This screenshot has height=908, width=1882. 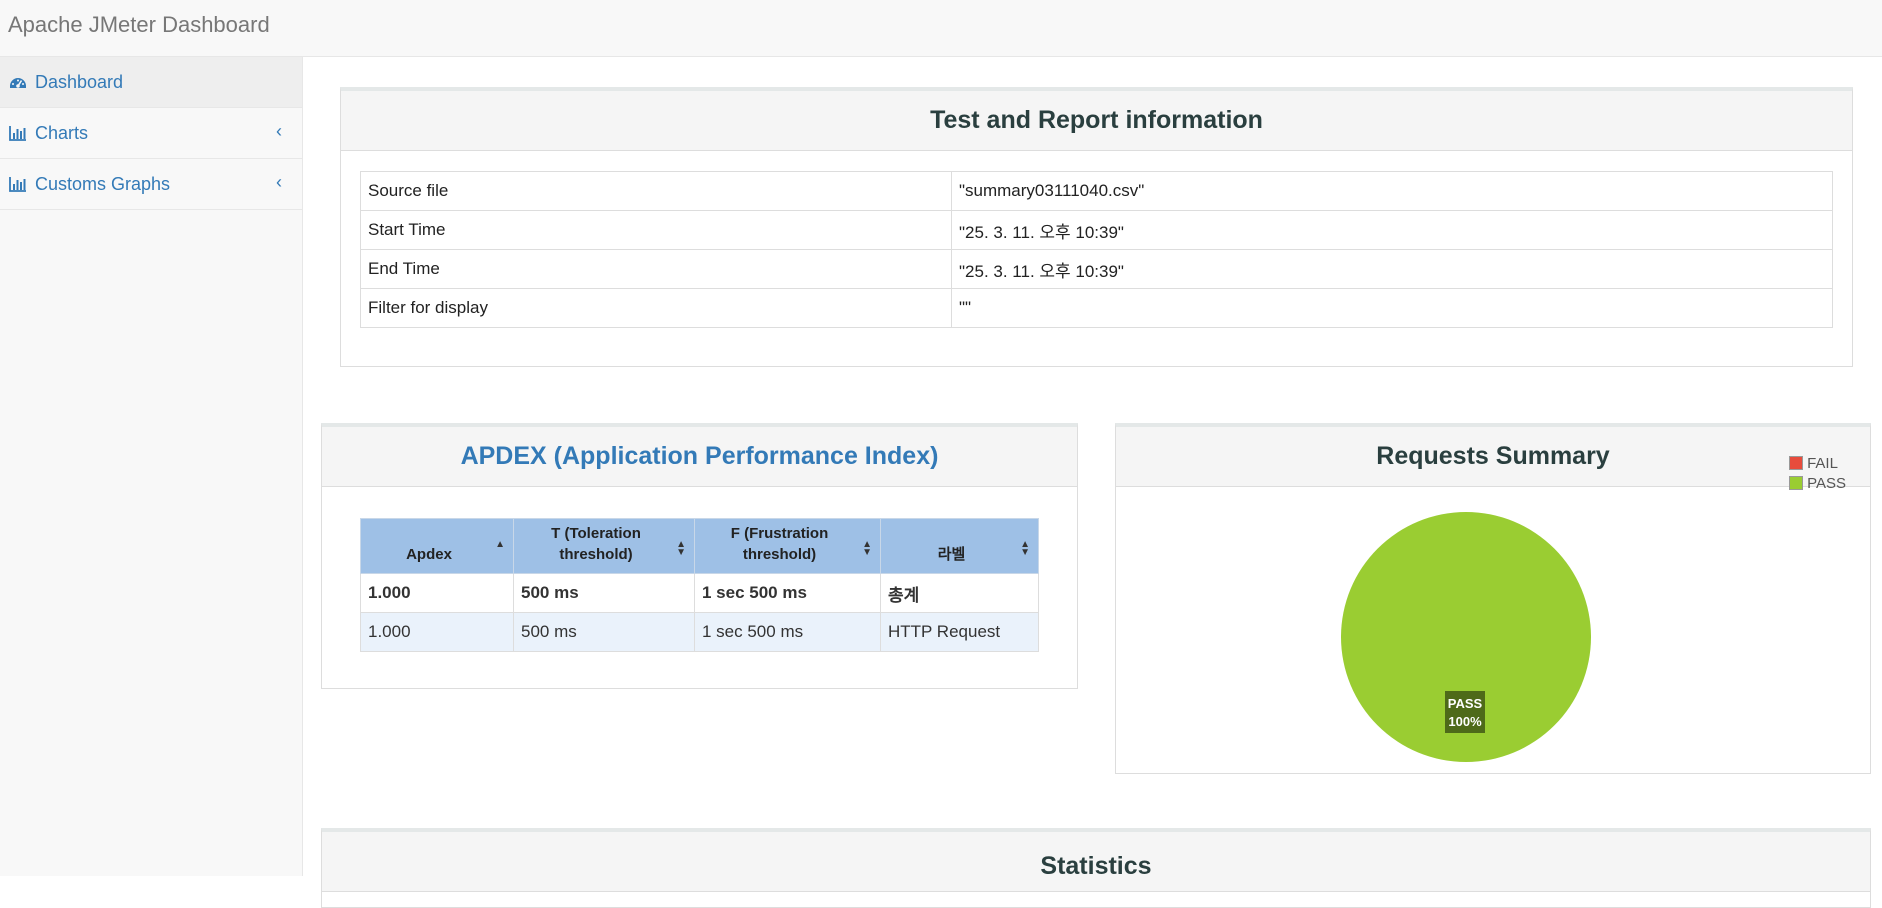 What do you see at coordinates (1465, 721) in the screenshot?
I see `pie-slice-percent: 100%` at bounding box center [1465, 721].